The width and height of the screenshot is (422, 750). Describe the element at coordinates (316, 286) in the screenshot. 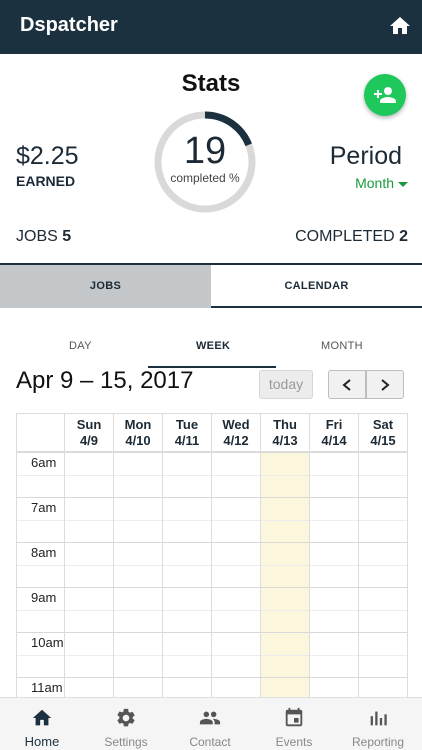

I see `tab-calendar: CALENDAR` at that location.